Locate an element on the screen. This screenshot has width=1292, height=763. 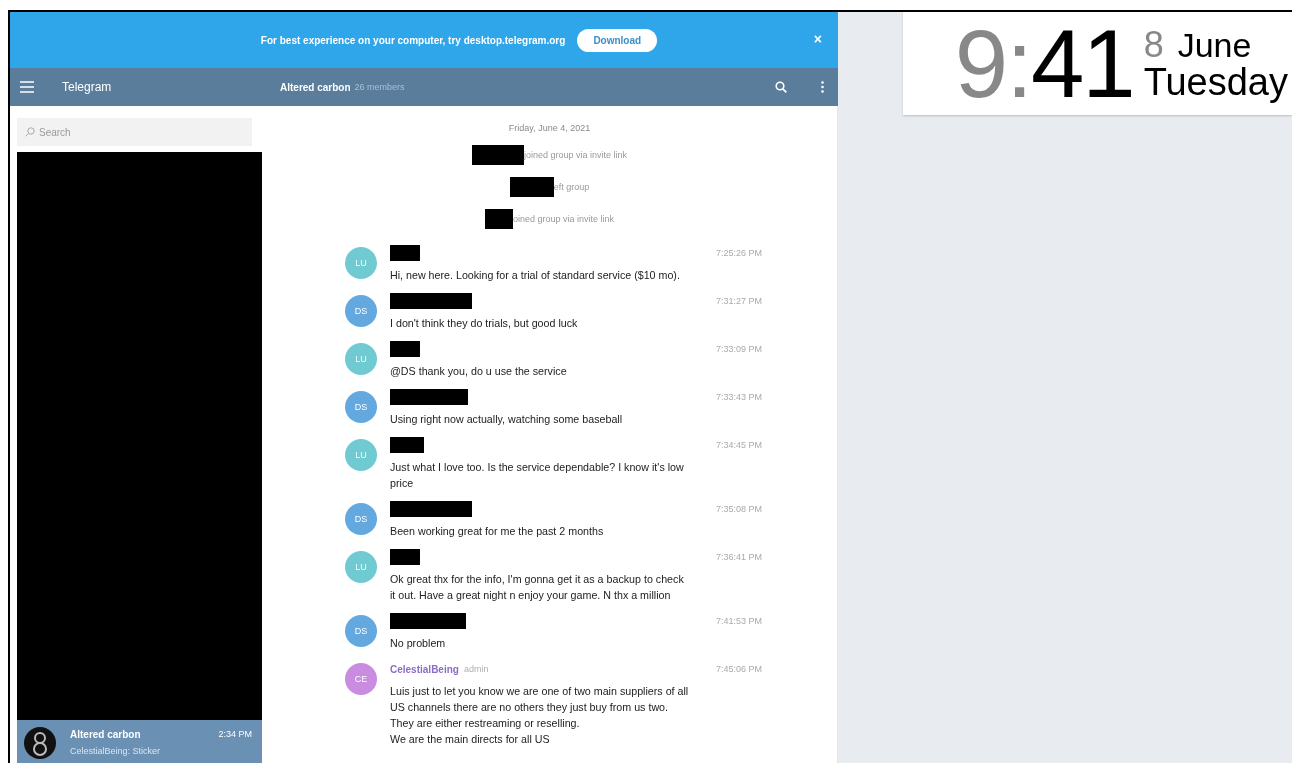
message-time: 7:35:08 PM is located at coordinates (738, 509).